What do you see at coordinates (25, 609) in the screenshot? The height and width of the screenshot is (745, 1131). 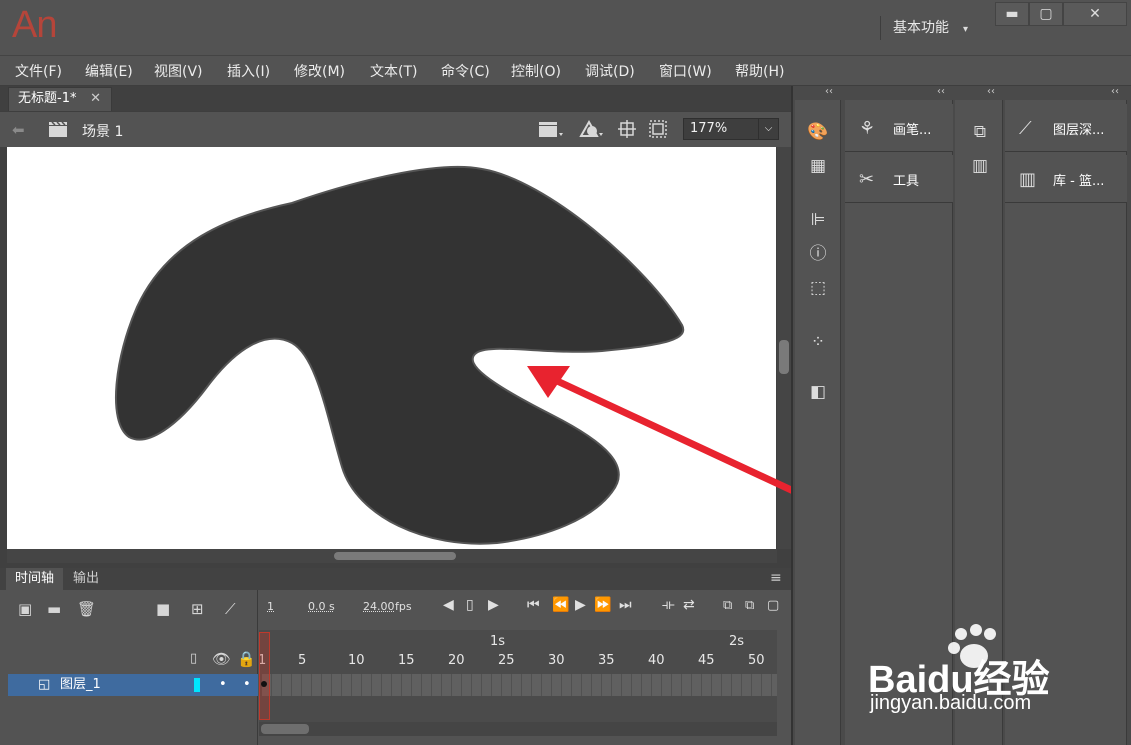 I see `new-layer-icon: ▣` at bounding box center [25, 609].